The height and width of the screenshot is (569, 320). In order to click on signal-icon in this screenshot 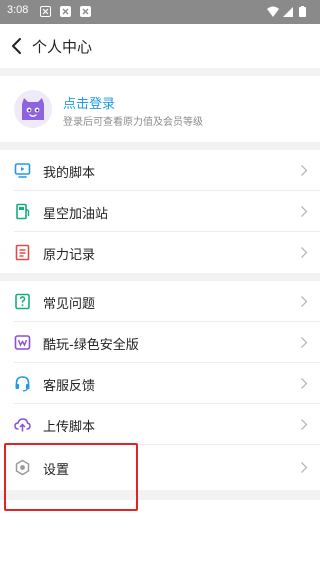, I will do `click(288, 12)`.